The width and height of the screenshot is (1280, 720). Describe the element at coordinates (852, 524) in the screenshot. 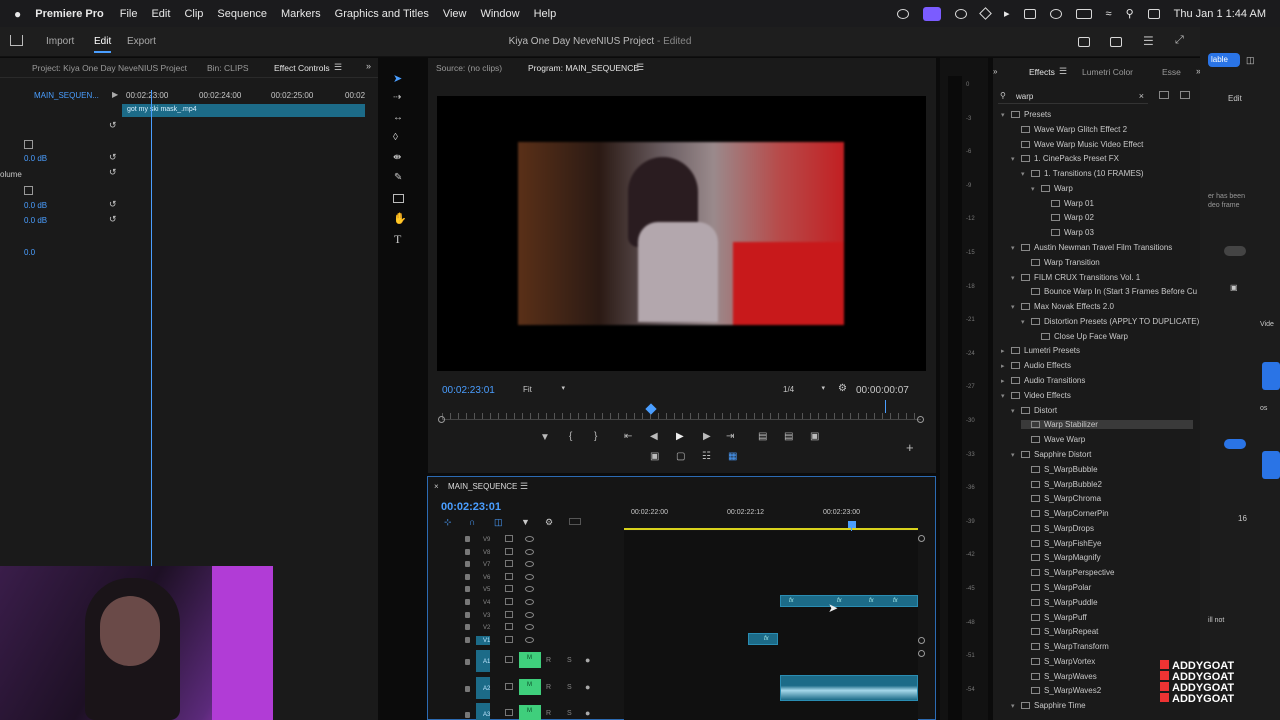

I see `timeline-playhead-head` at that location.